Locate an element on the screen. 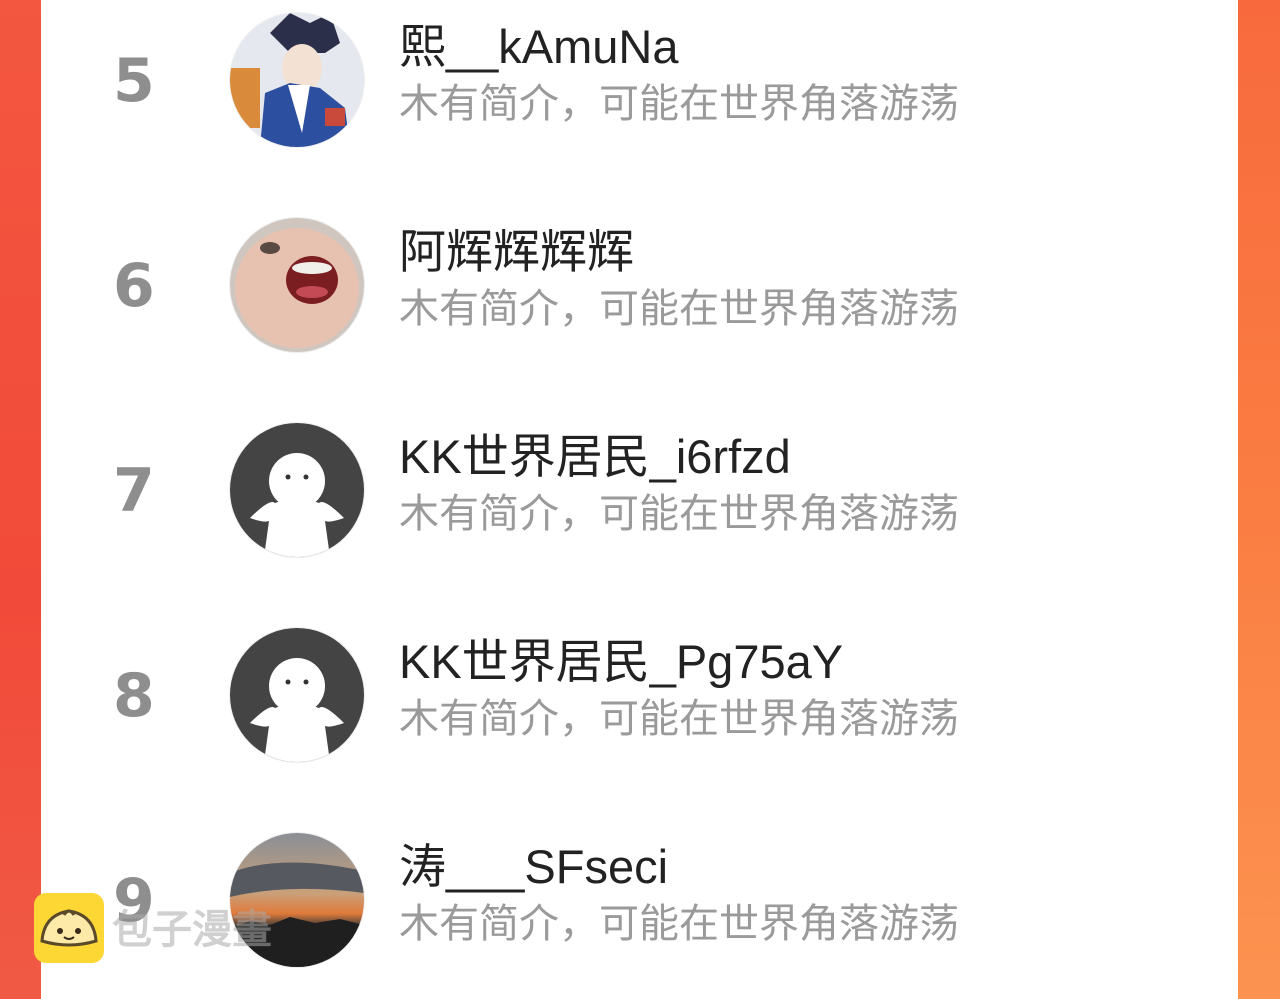 This screenshot has height=999, width=1280. watermark-text: 包子漫畫 is located at coordinates (192, 930).